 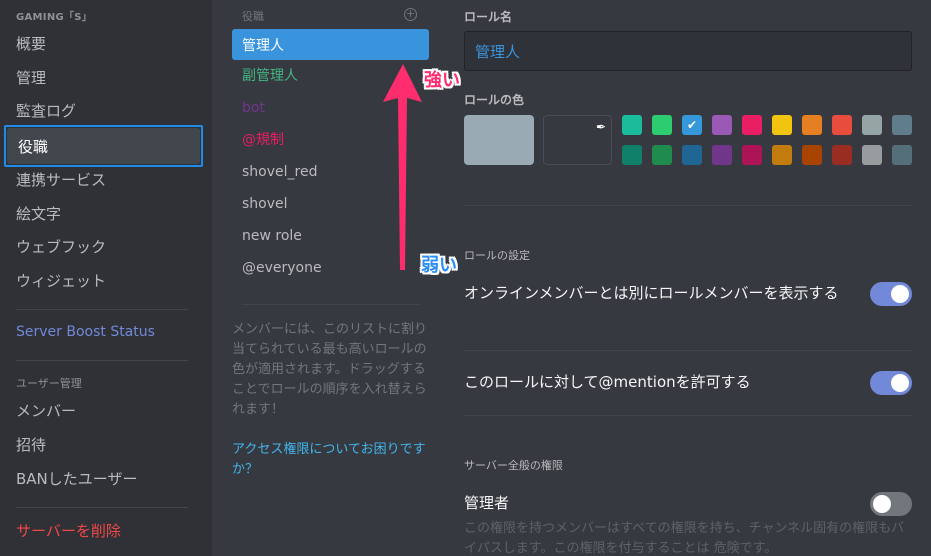 What do you see at coordinates (402, 167) in the screenshot?
I see `priority-arrow-icon` at bounding box center [402, 167].